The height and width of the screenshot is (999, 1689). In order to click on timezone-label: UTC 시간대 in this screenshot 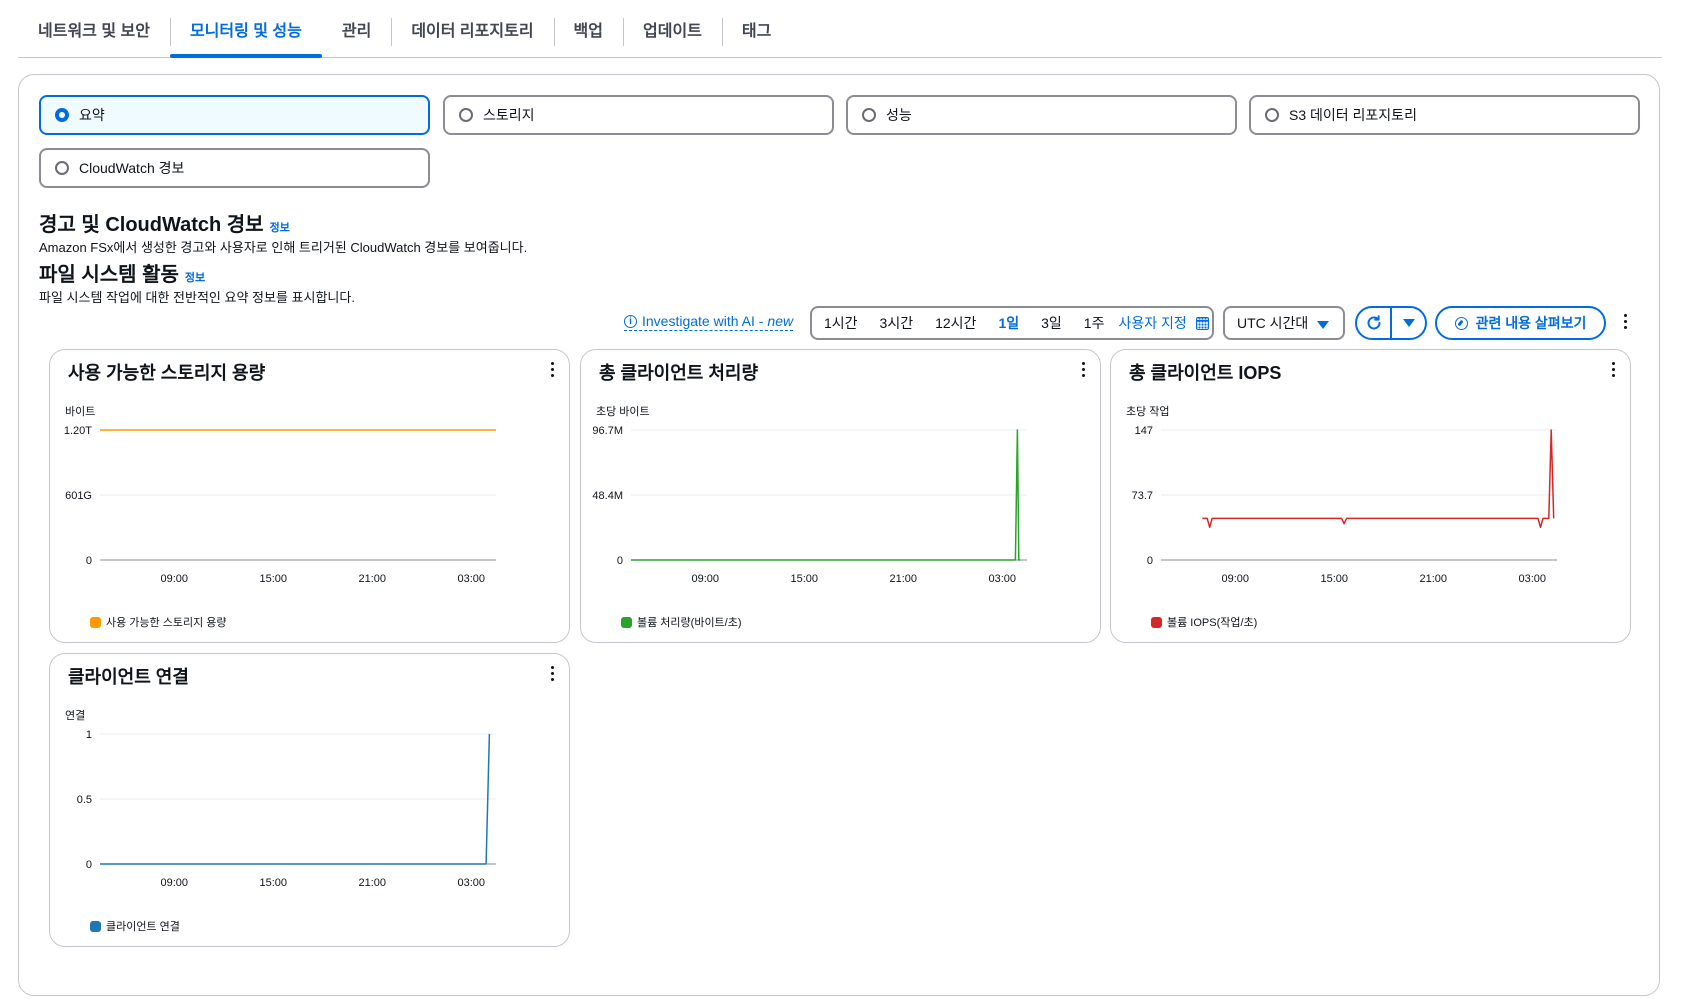, I will do `click(1273, 323)`.